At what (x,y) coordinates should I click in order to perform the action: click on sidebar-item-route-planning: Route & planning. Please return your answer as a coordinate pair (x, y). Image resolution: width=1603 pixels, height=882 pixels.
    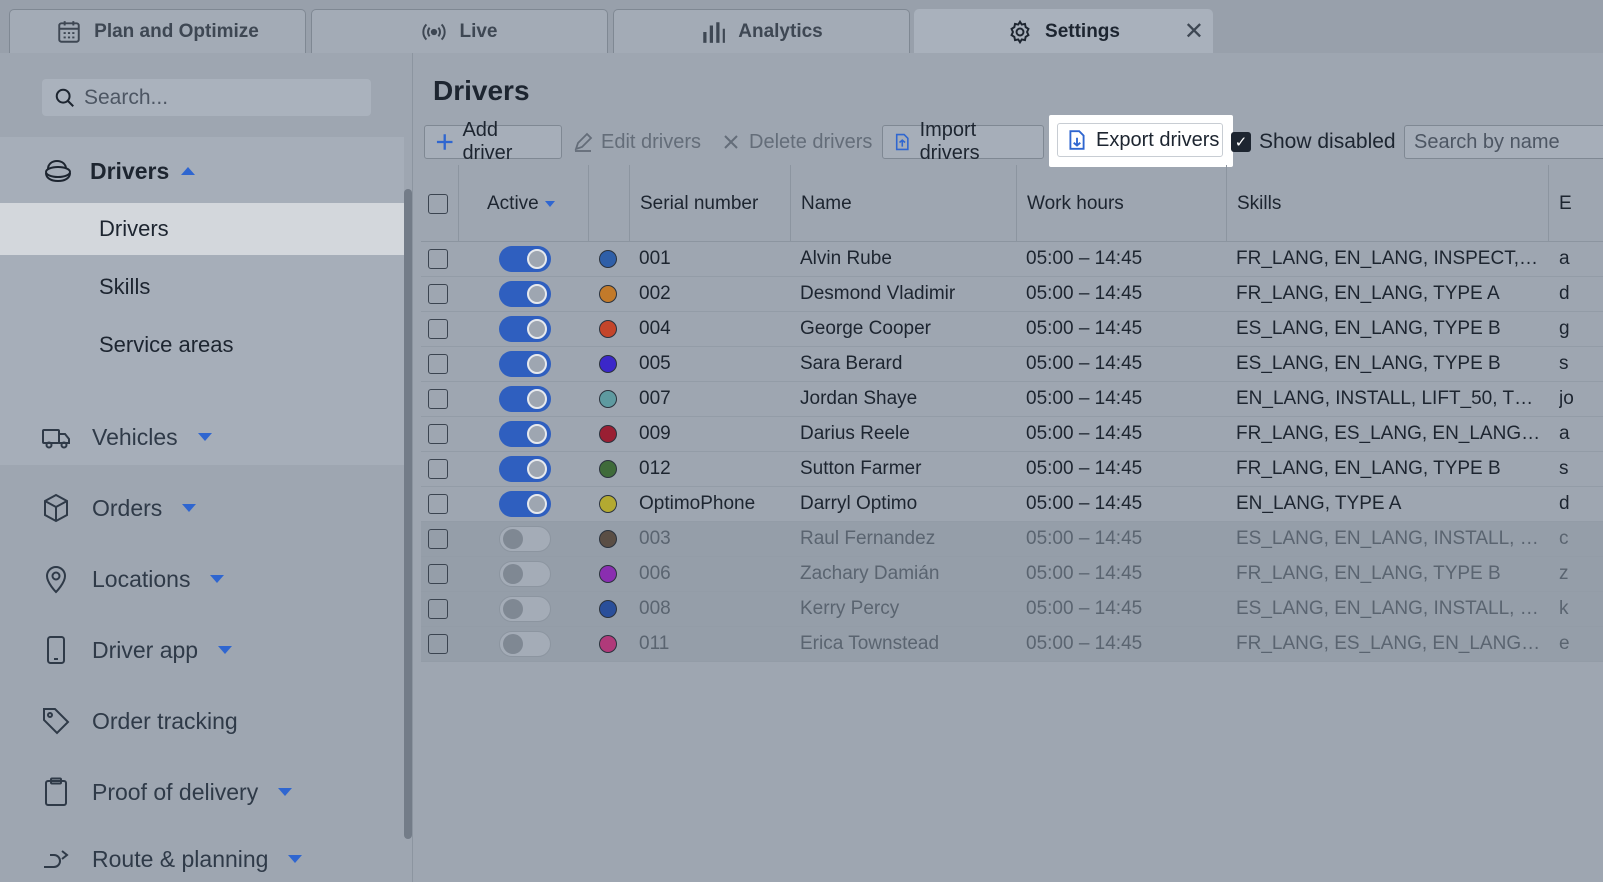
    Looking at the image, I should click on (171, 859).